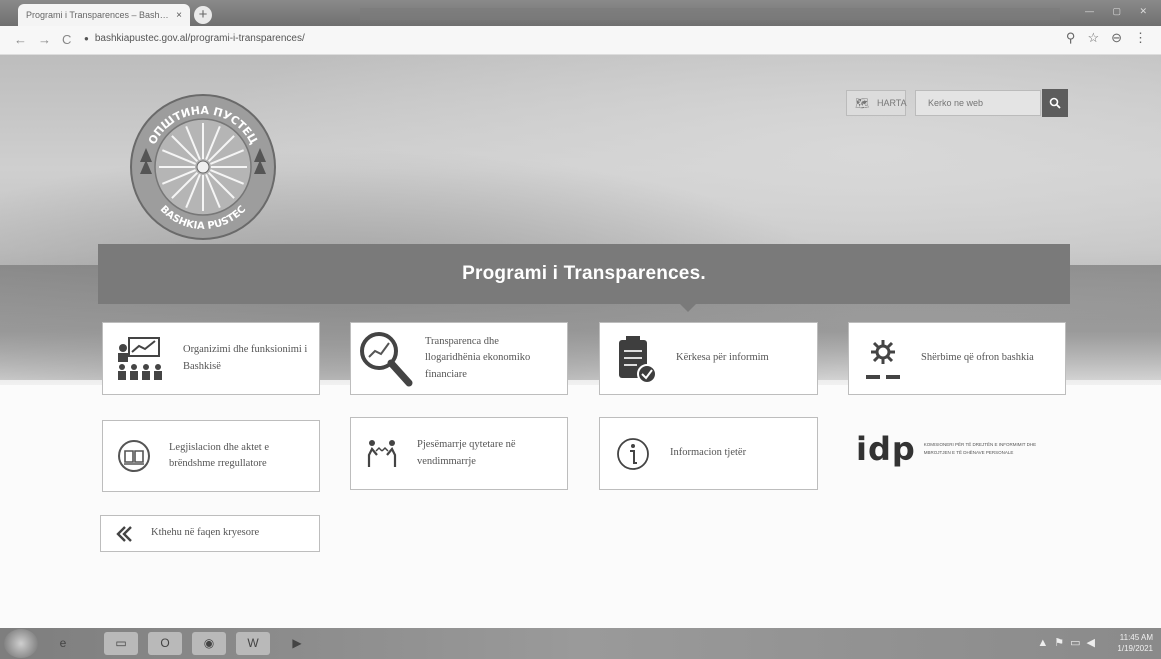 The image size is (1161, 659). I want to click on reload-button: C, so click(66, 39).